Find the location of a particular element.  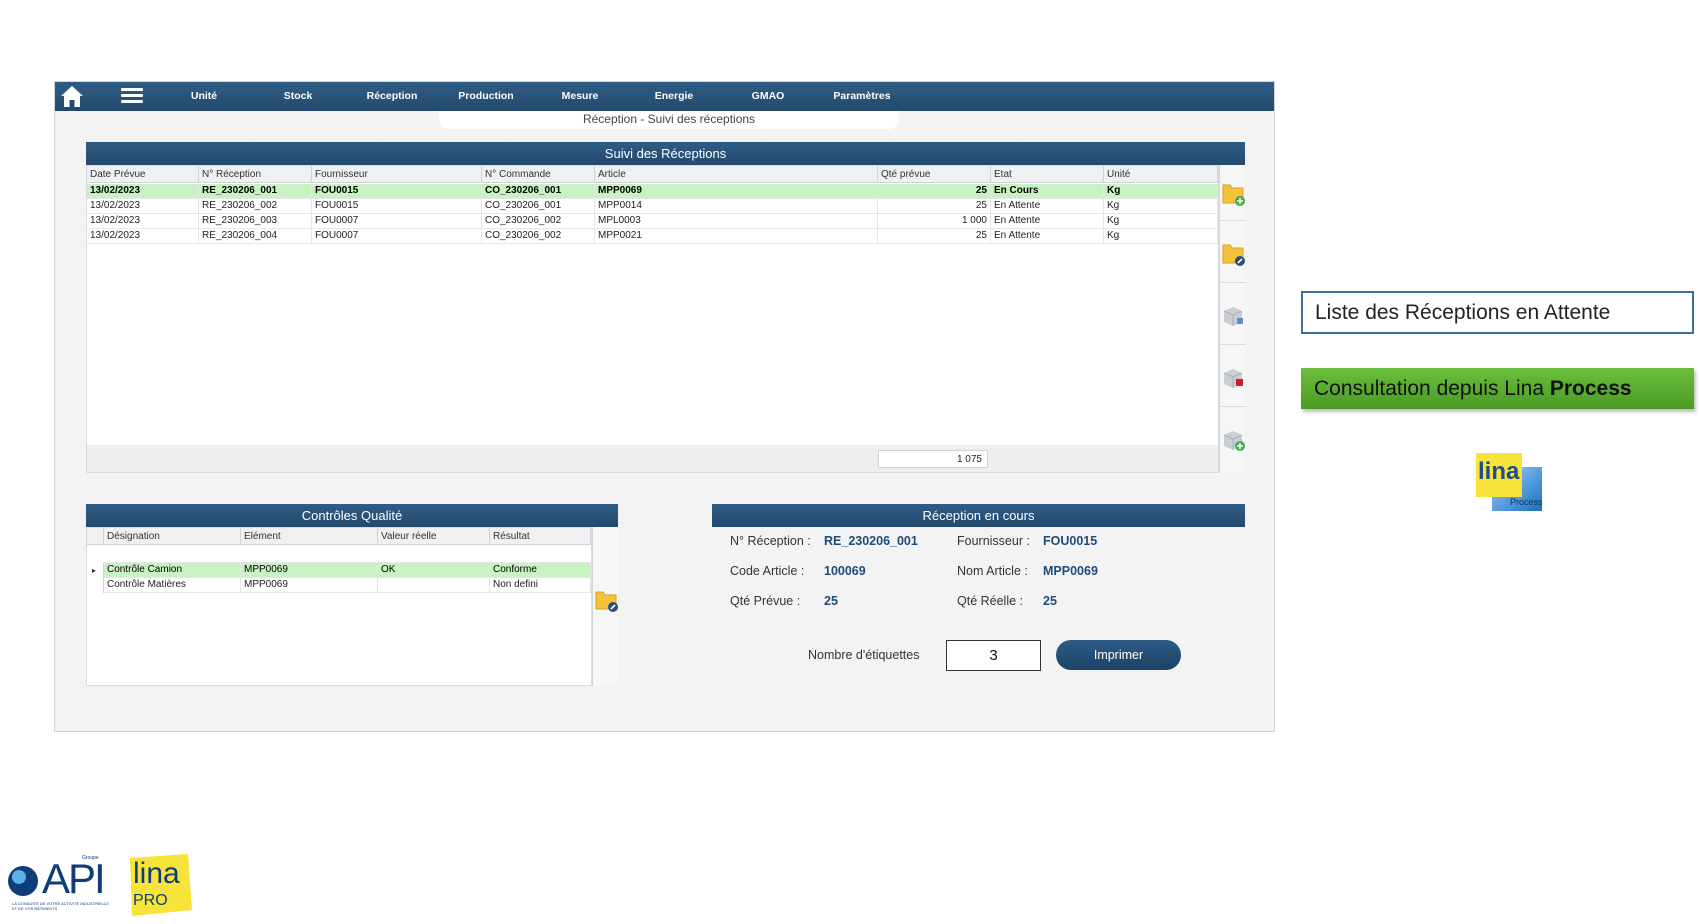

no-reception-label: N° Réception : is located at coordinates (770, 541).